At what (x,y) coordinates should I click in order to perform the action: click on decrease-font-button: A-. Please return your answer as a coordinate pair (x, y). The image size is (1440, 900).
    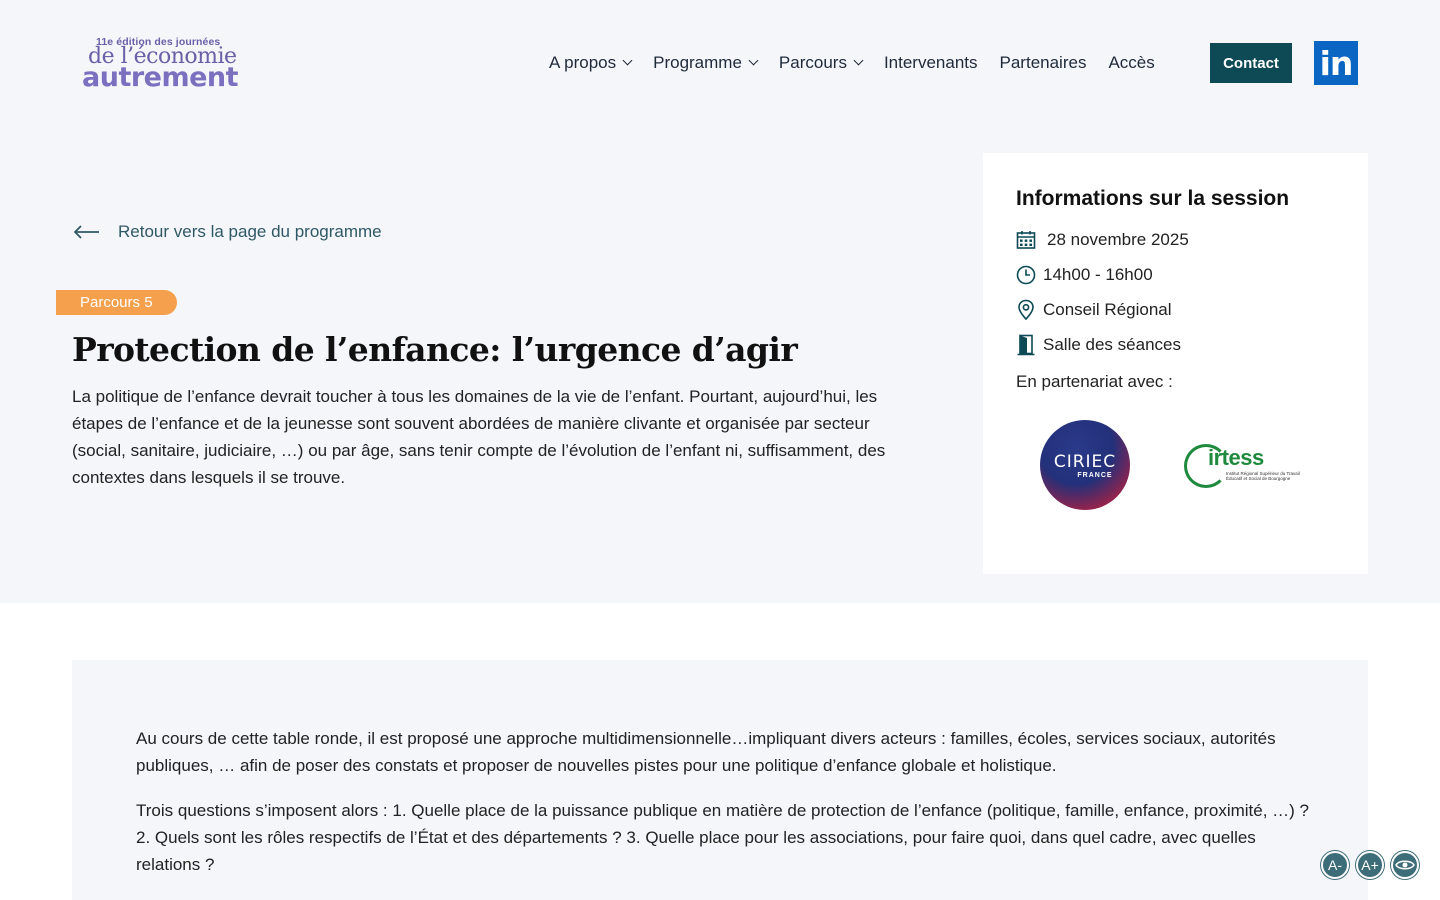
    Looking at the image, I should click on (1335, 865).